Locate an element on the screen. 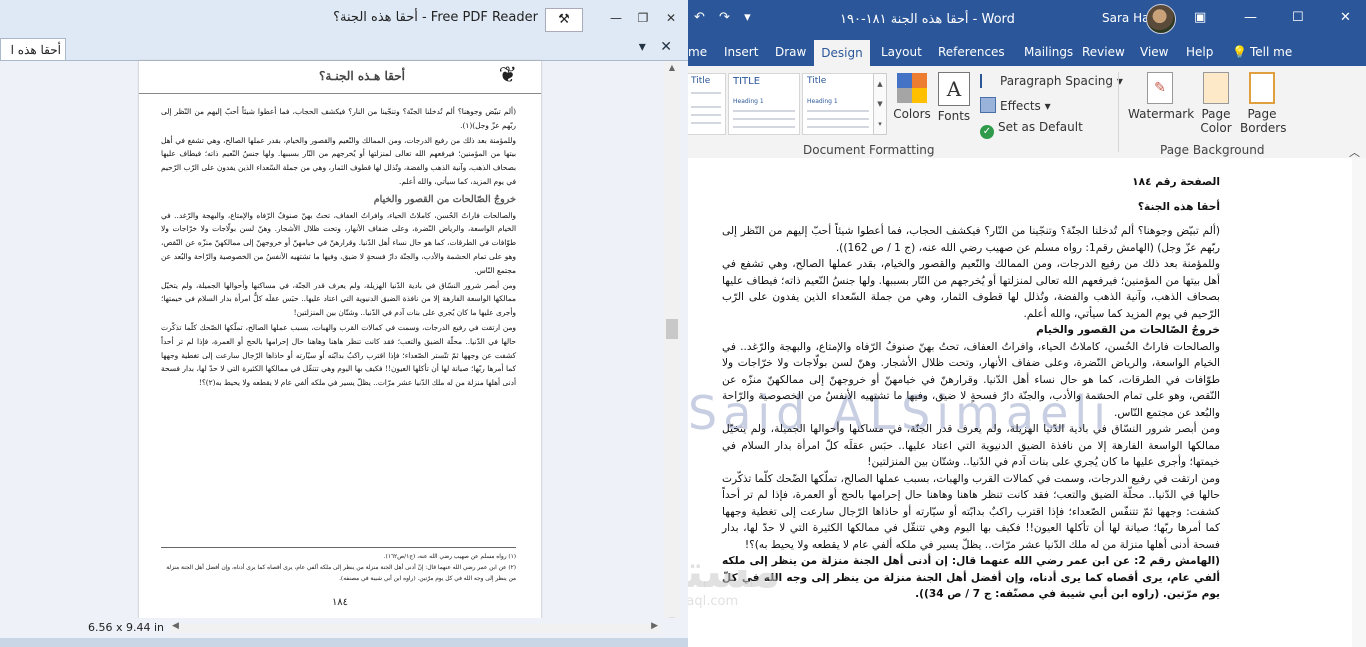 Image resolution: width=1366 pixels, height=647 pixels. undo-icon: ↶ is located at coordinates (699, 17).